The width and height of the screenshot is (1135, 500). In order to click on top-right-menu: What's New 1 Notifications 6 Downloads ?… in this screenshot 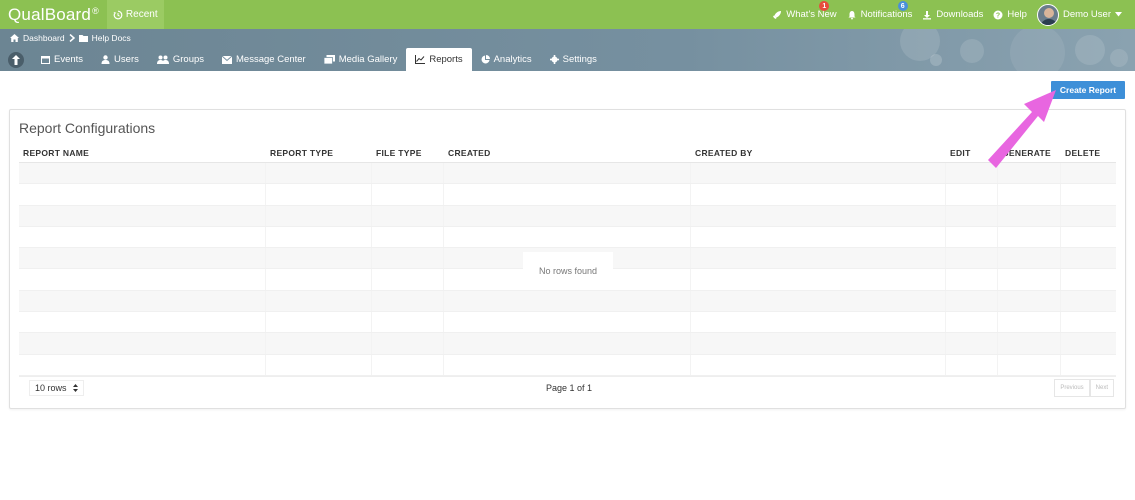, I will do `click(947, 14)`.